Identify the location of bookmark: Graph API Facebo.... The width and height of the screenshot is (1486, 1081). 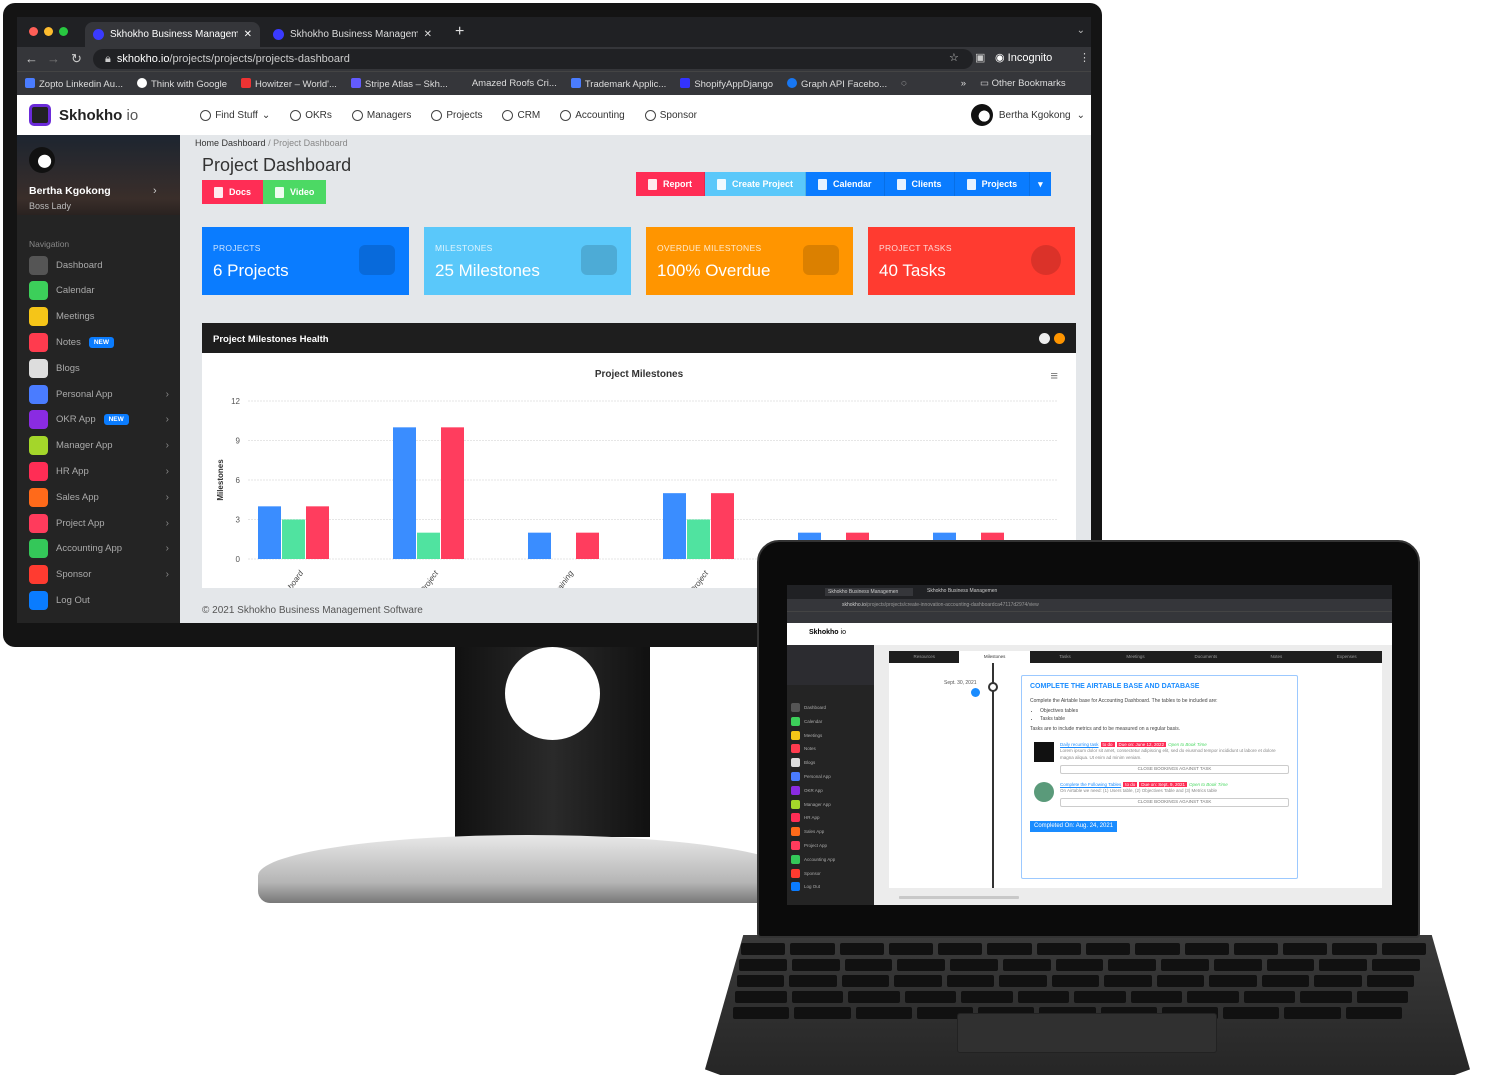
(837, 83).